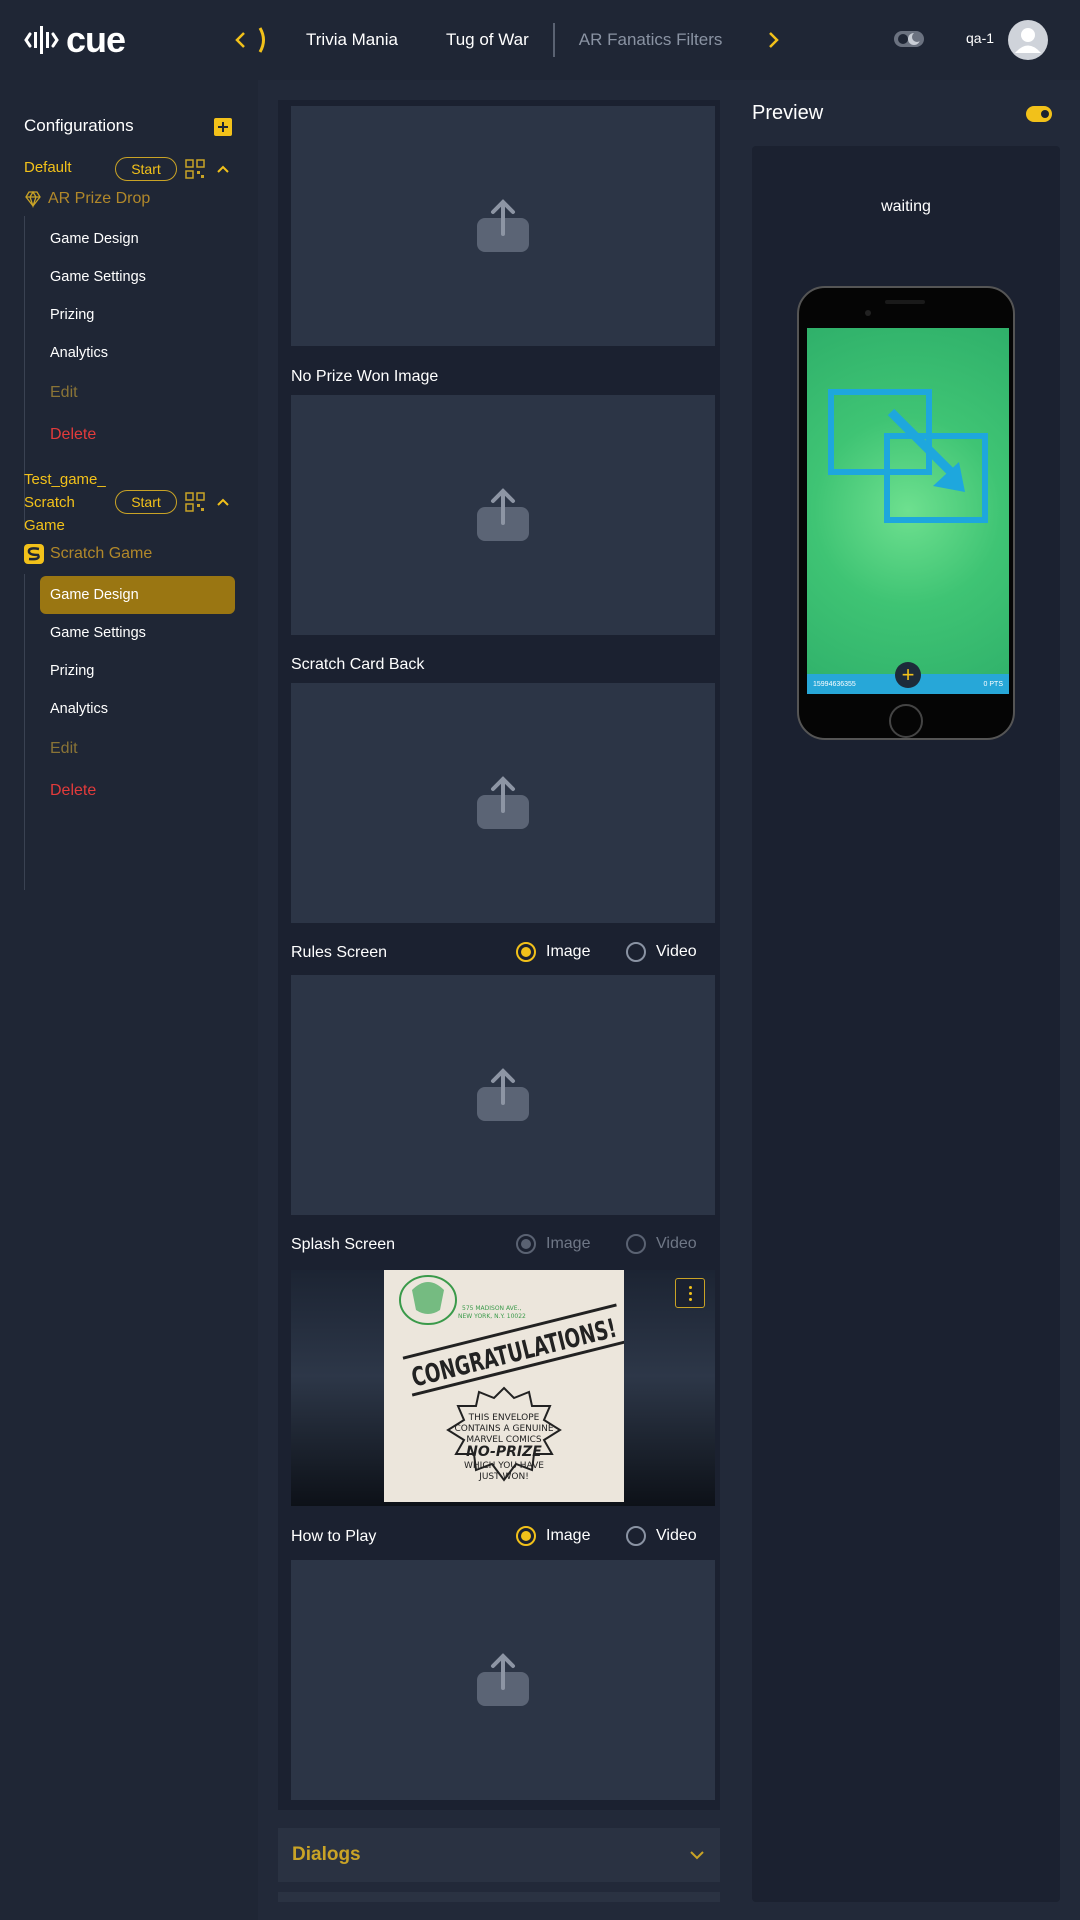  What do you see at coordinates (905, 302) in the screenshot?
I see `phone-speaker` at bounding box center [905, 302].